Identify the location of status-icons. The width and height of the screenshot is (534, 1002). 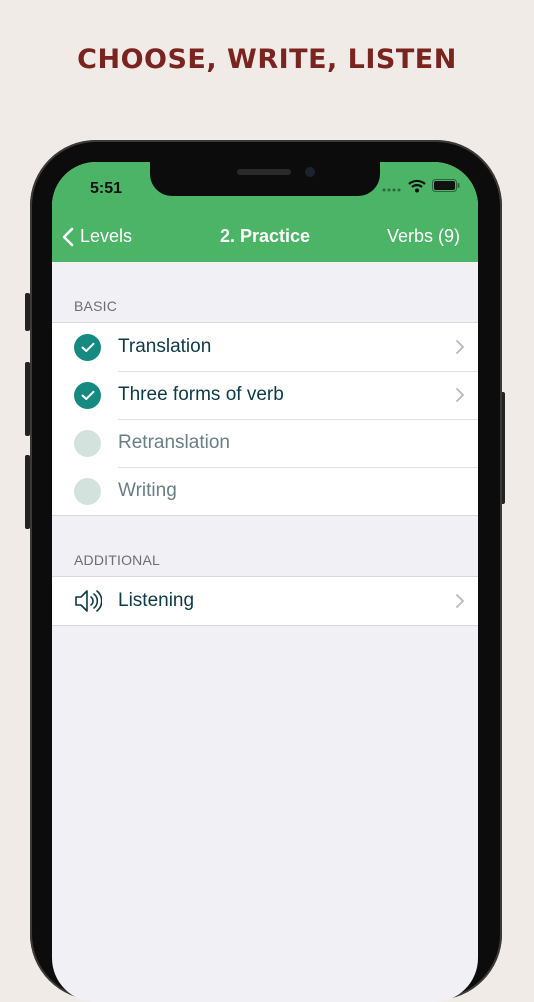
(421, 188).